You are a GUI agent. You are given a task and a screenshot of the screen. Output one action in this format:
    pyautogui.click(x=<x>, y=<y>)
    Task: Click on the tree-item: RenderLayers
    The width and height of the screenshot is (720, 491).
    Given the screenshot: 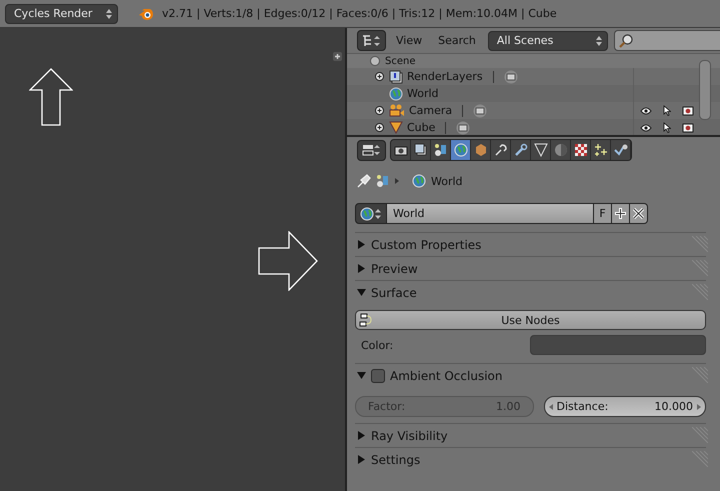 What is the action you would take?
    pyautogui.click(x=445, y=76)
    